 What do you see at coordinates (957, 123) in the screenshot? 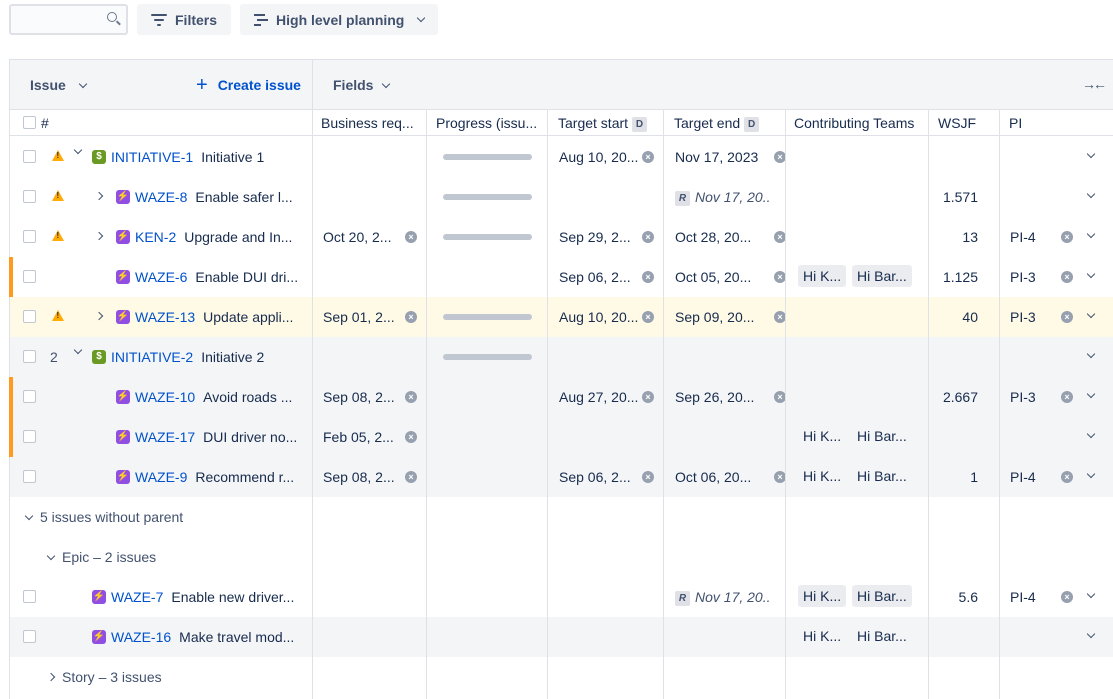
I see `column-header-wsjf: WSJF` at bounding box center [957, 123].